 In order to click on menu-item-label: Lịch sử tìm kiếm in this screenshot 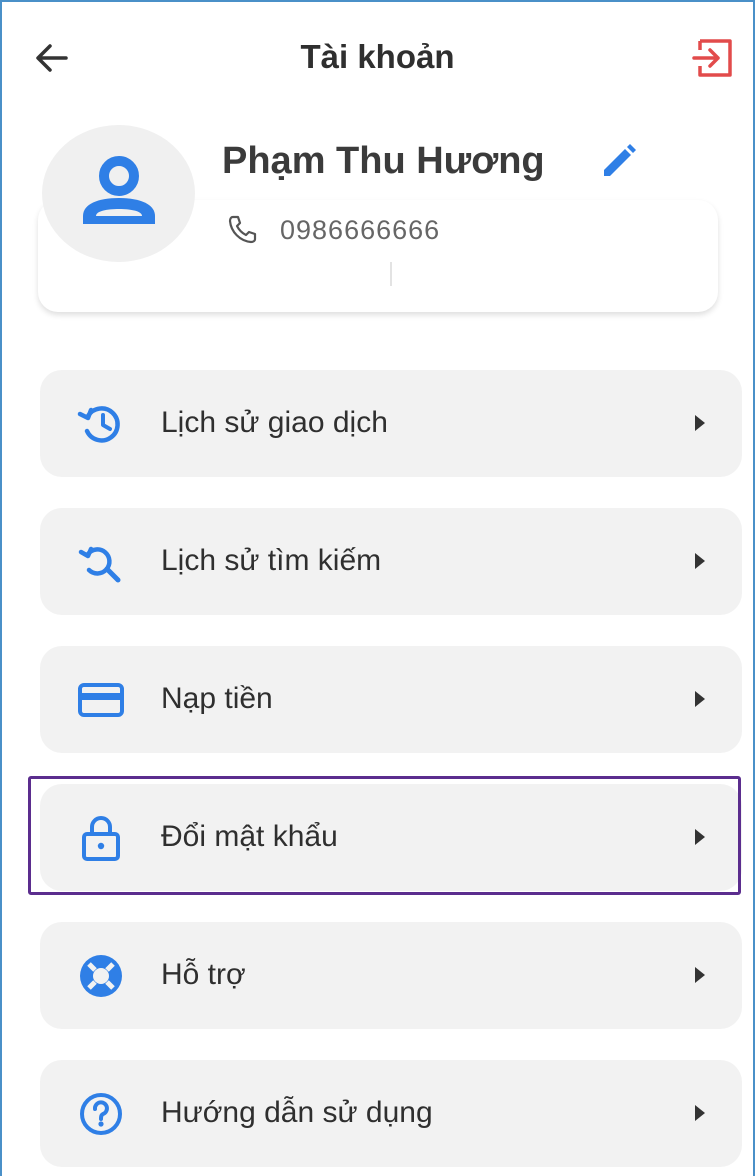, I will do `click(271, 560)`.